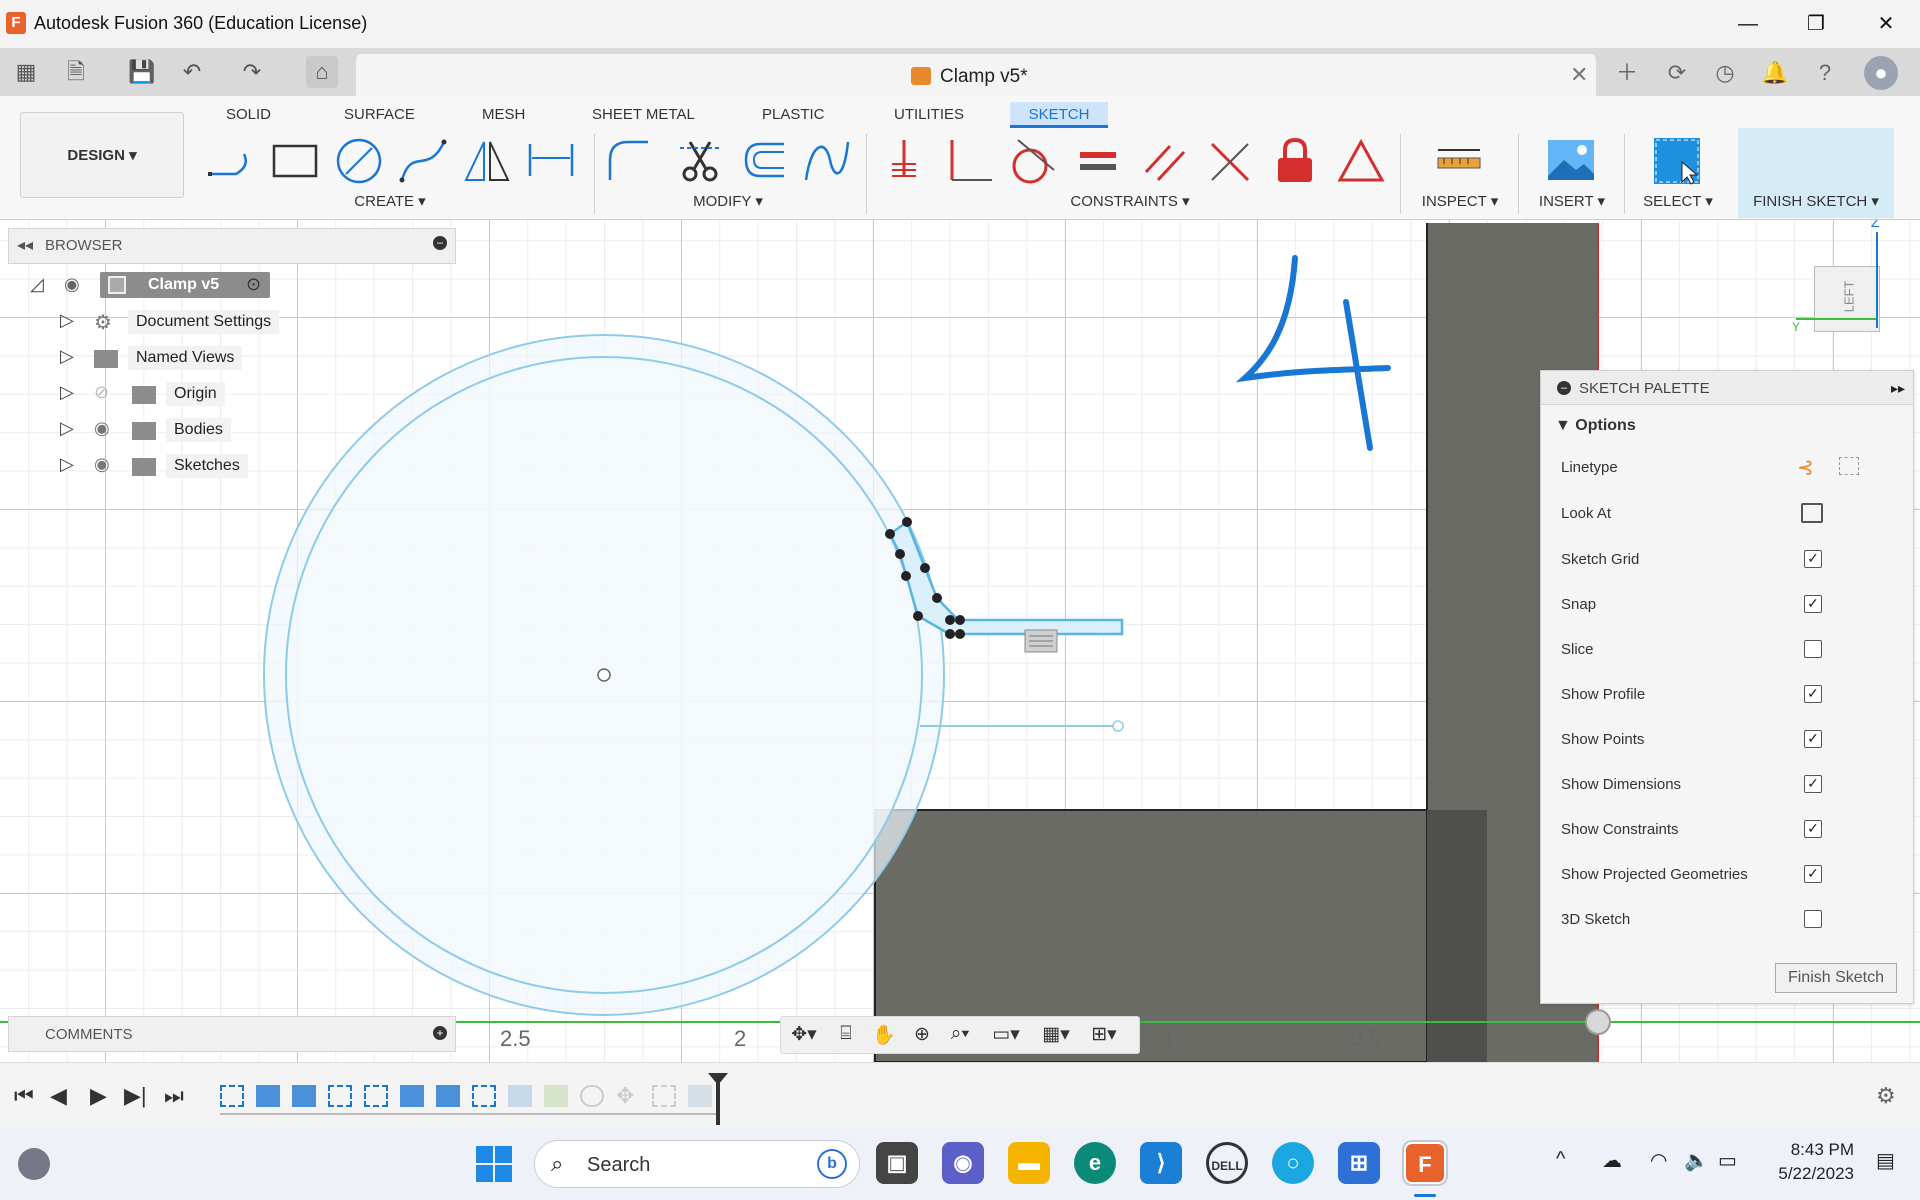  Describe the element at coordinates (929, 115) in the screenshot. I see `tab-utilities: UTILITIES` at that location.